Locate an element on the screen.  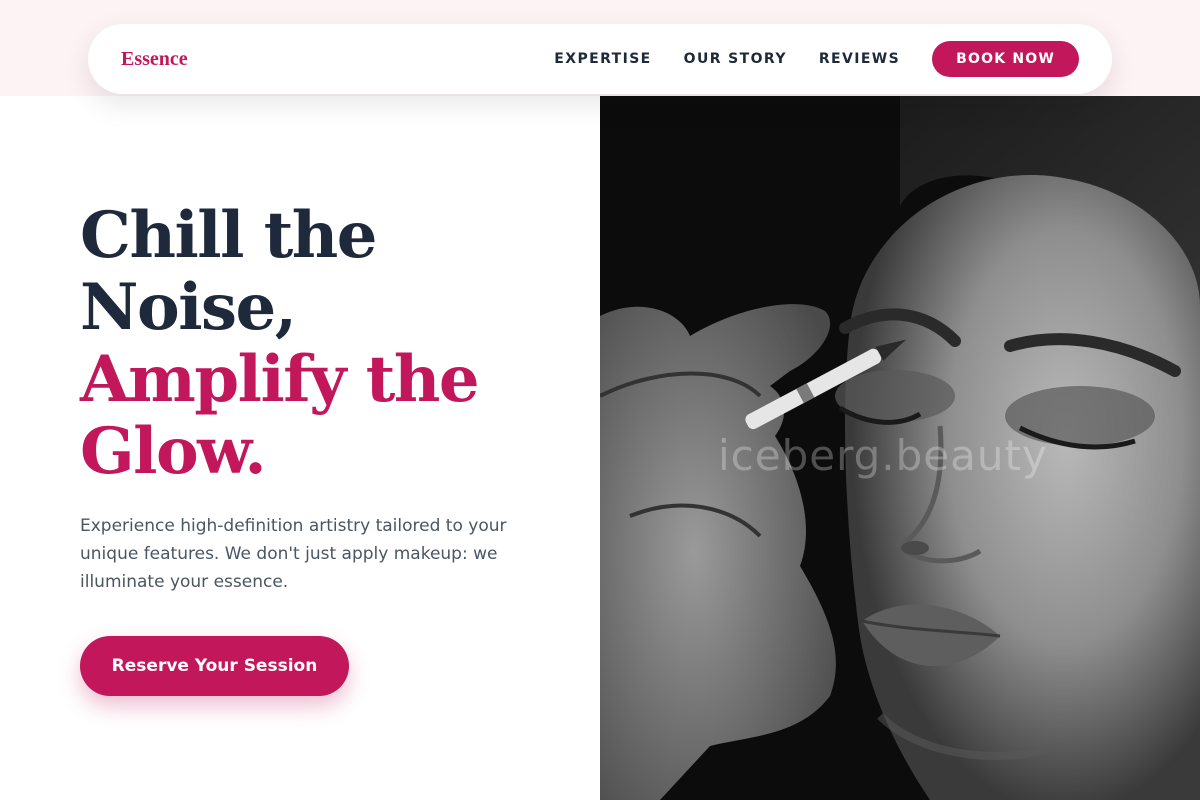
nav-link-expertise: EXPERTISE is located at coordinates (602, 59).